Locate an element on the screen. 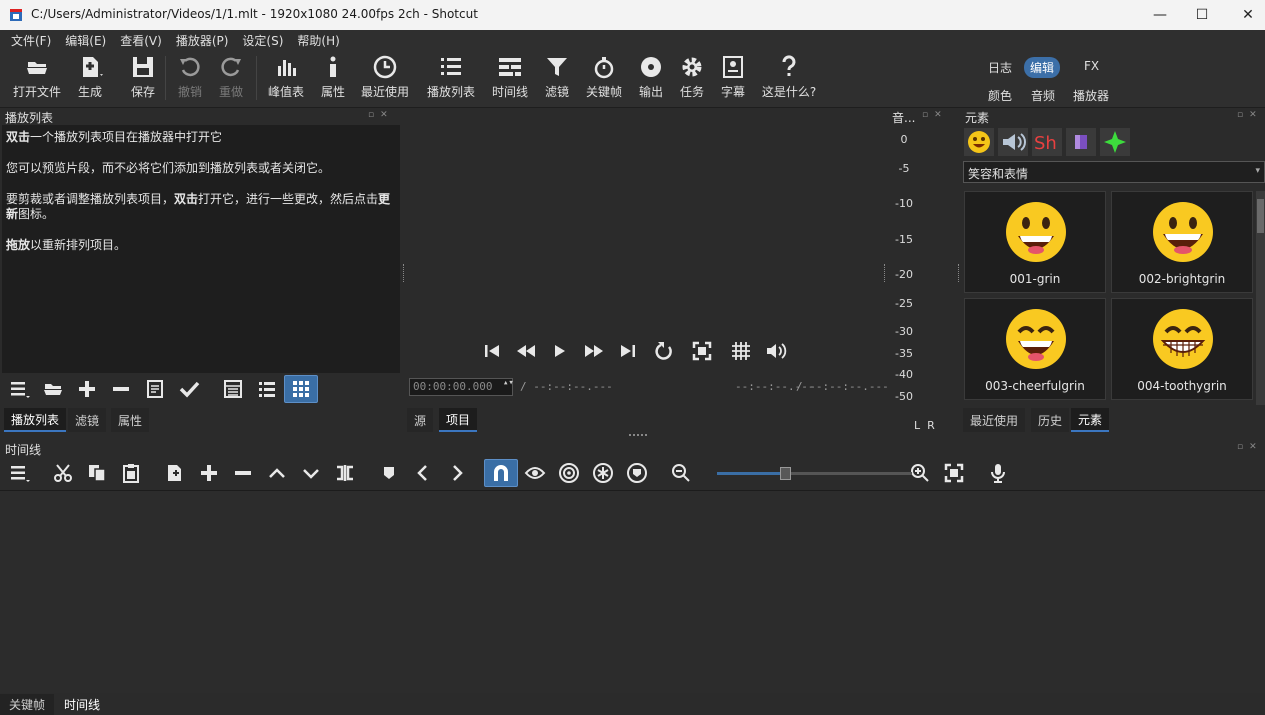  zoom-slider-thumb is located at coordinates (785, 473).